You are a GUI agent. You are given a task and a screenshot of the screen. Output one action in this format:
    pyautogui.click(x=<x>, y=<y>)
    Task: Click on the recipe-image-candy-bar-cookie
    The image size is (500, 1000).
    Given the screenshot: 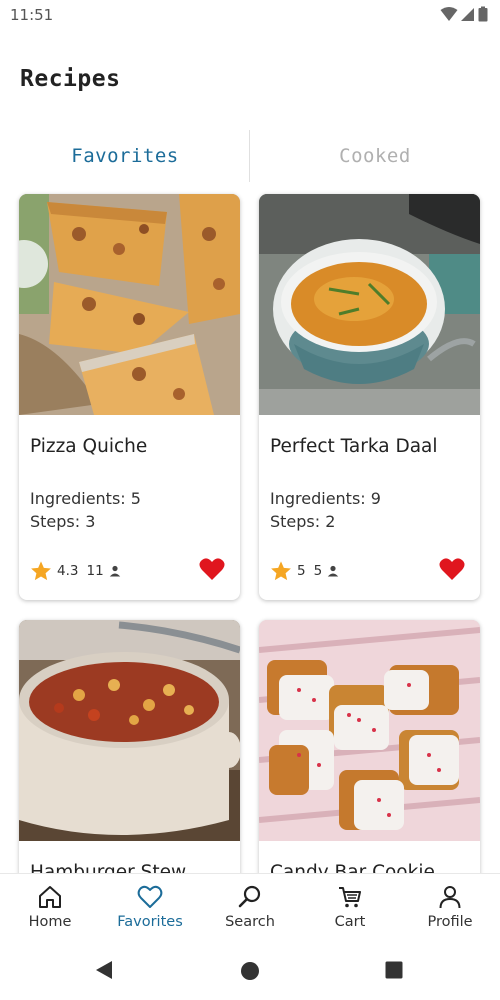 What is the action you would take?
    pyautogui.click(x=369, y=730)
    